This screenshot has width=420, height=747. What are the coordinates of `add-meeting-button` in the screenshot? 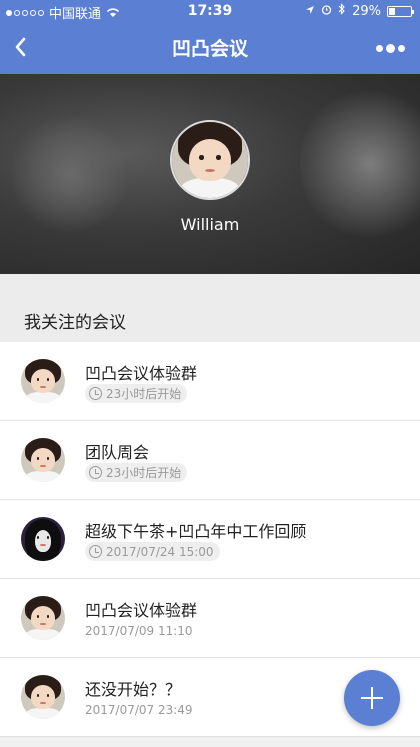 It's located at (372, 698).